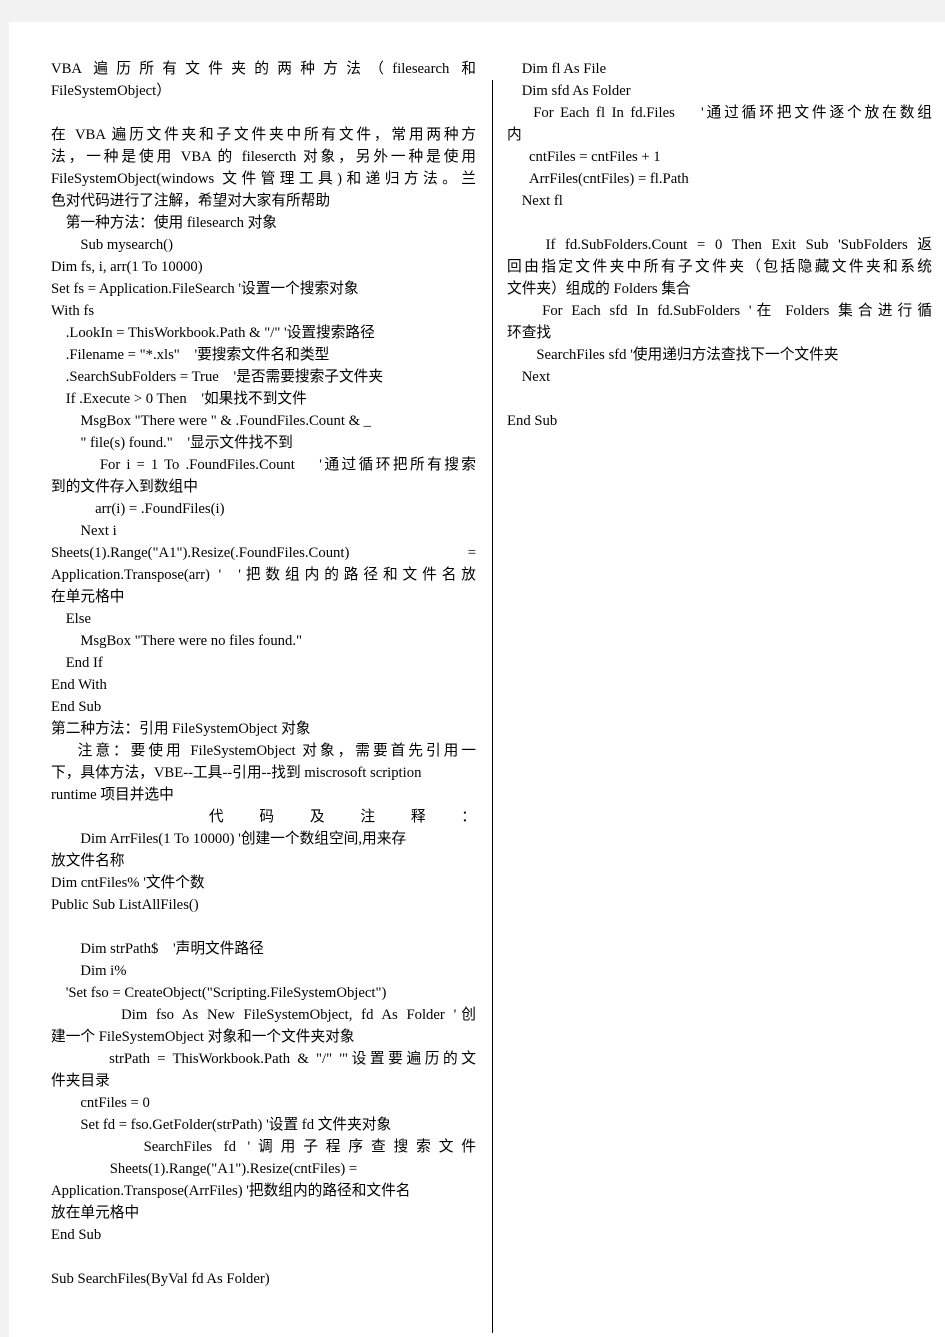 The width and height of the screenshot is (945, 1337). What do you see at coordinates (514, 135) in the screenshot?
I see `right-column-line: 内` at bounding box center [514, 135].